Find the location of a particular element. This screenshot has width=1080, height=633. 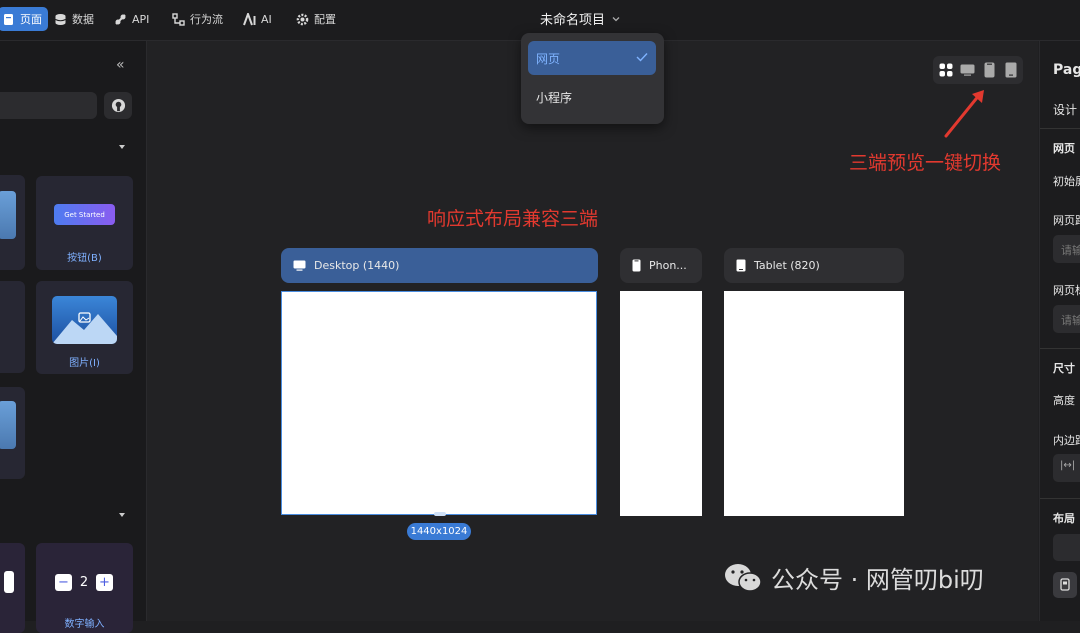

project-title: 未命名项目 is located at coordinates (580, 18).